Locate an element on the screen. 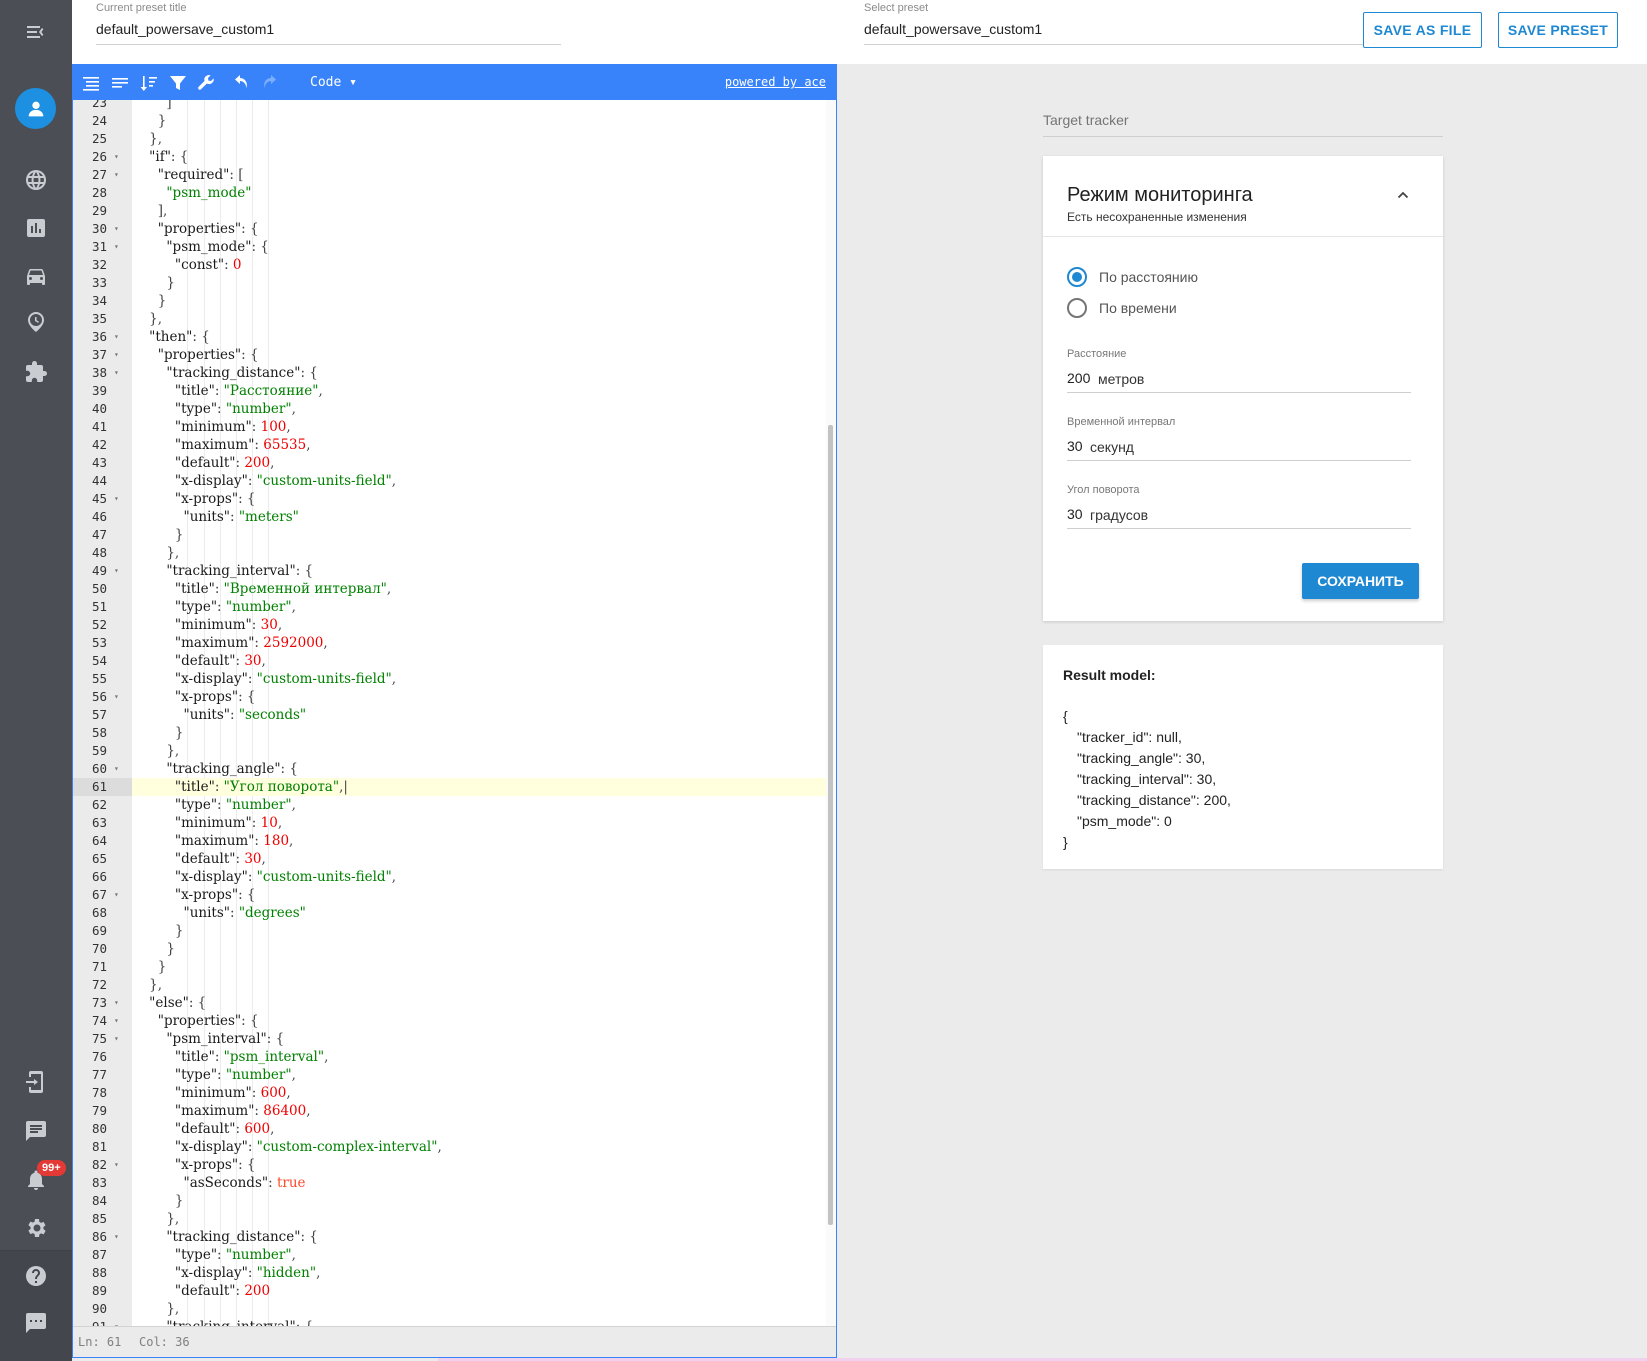 The height and width of the screenshot is (1361, 1647). clock-pin-icon is located at coordinates (36, 322).